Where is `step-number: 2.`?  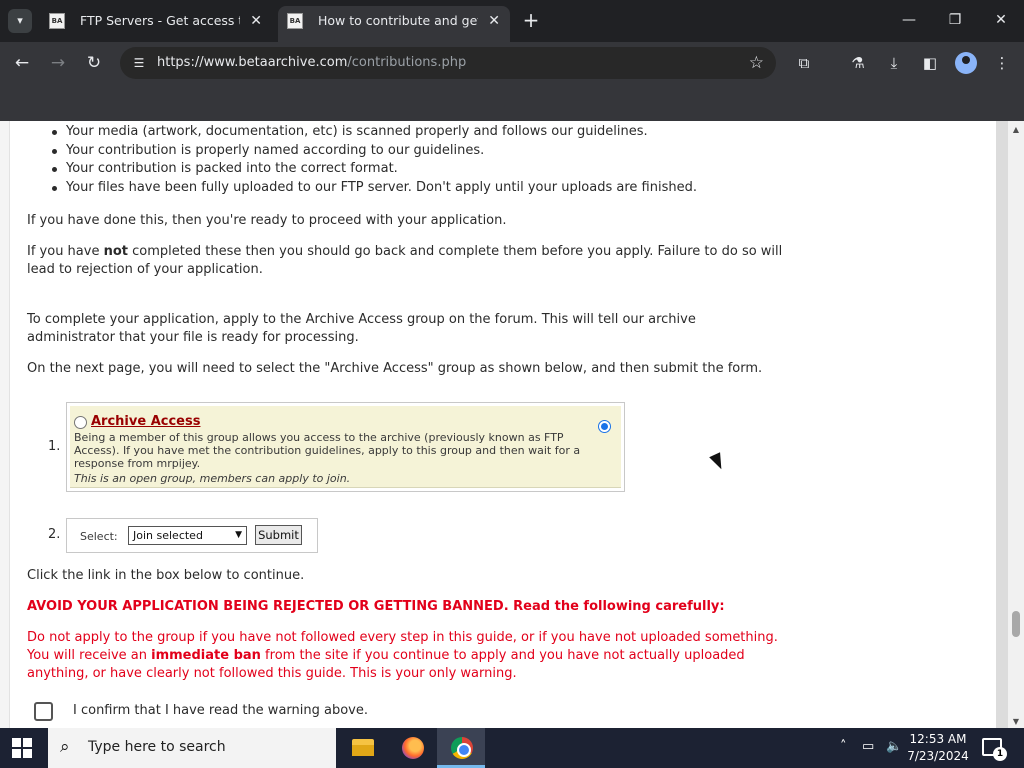
step-number: 2. is located at coordinates (54, 534).